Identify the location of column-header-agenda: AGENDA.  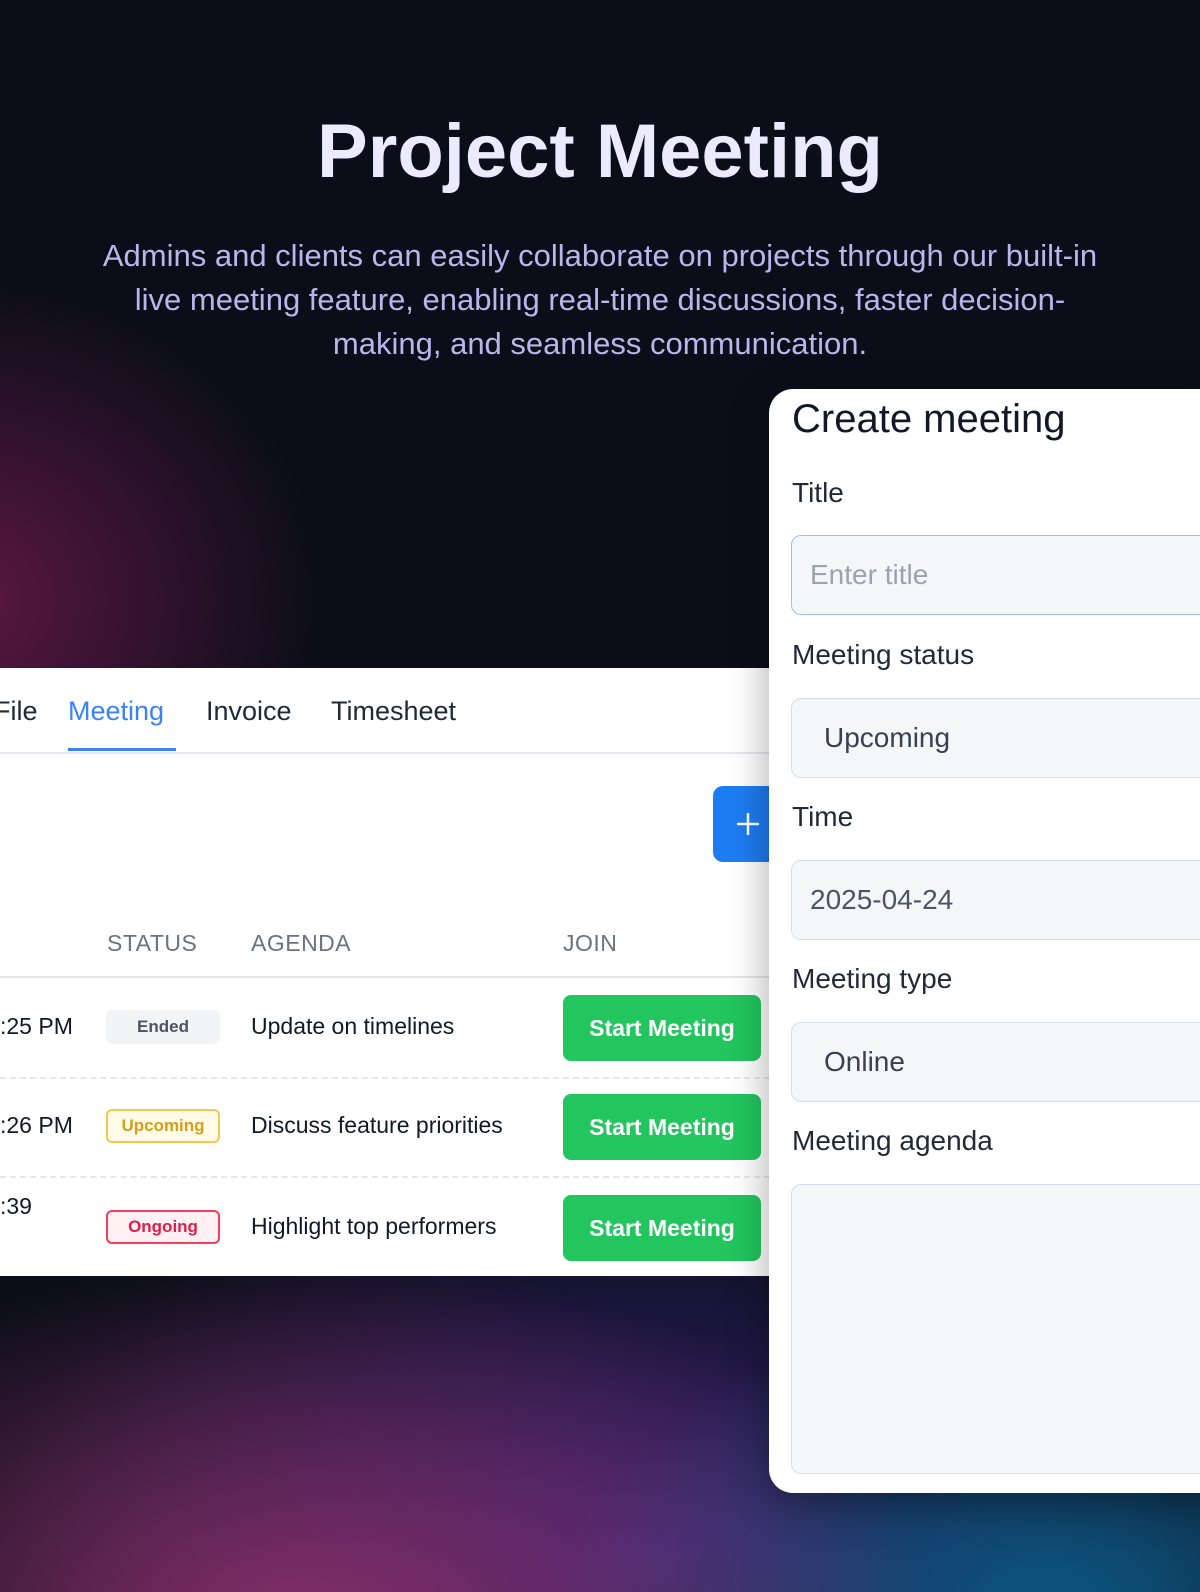
(301, 943).